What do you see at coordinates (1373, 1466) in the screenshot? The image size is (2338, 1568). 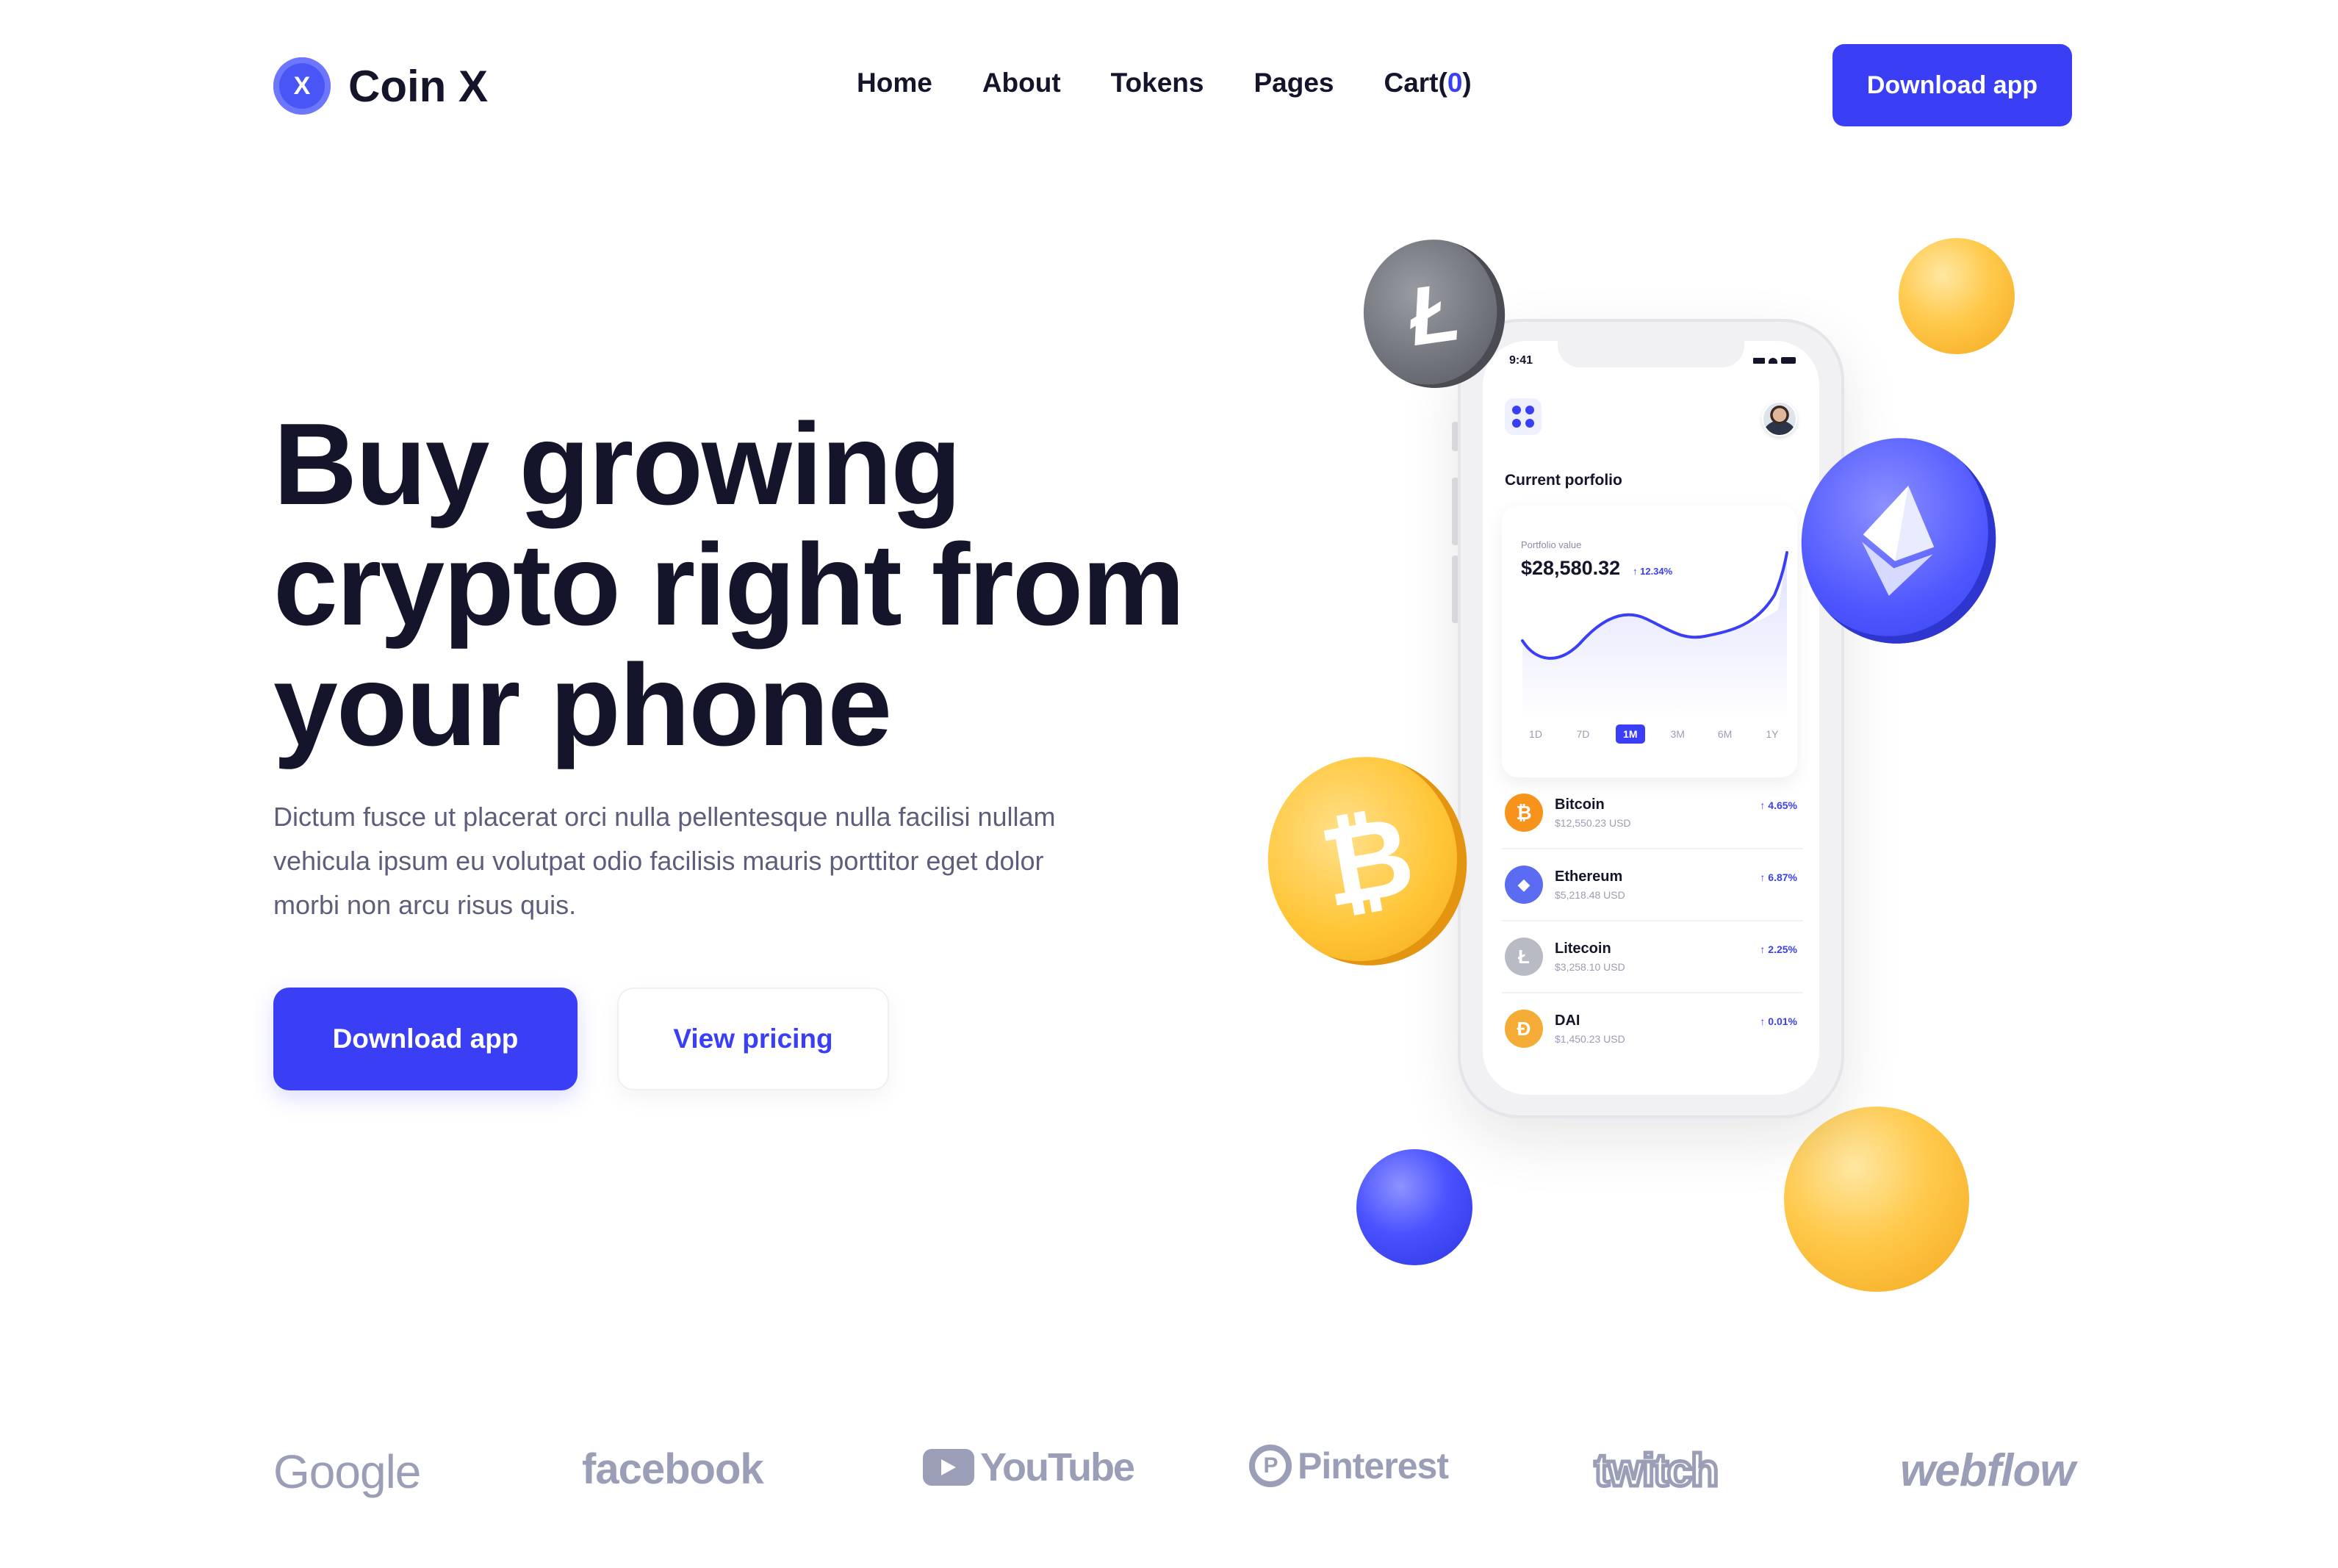 I see `pinterest-wordmark: Pinterest` at bounding box center [1373, 1466].